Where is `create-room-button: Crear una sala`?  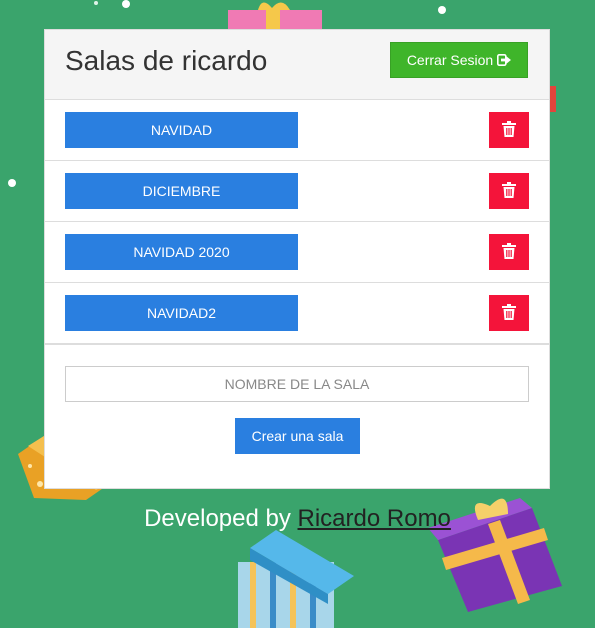
create-room-button: Crear una sala is located at coordinates (297, 436).